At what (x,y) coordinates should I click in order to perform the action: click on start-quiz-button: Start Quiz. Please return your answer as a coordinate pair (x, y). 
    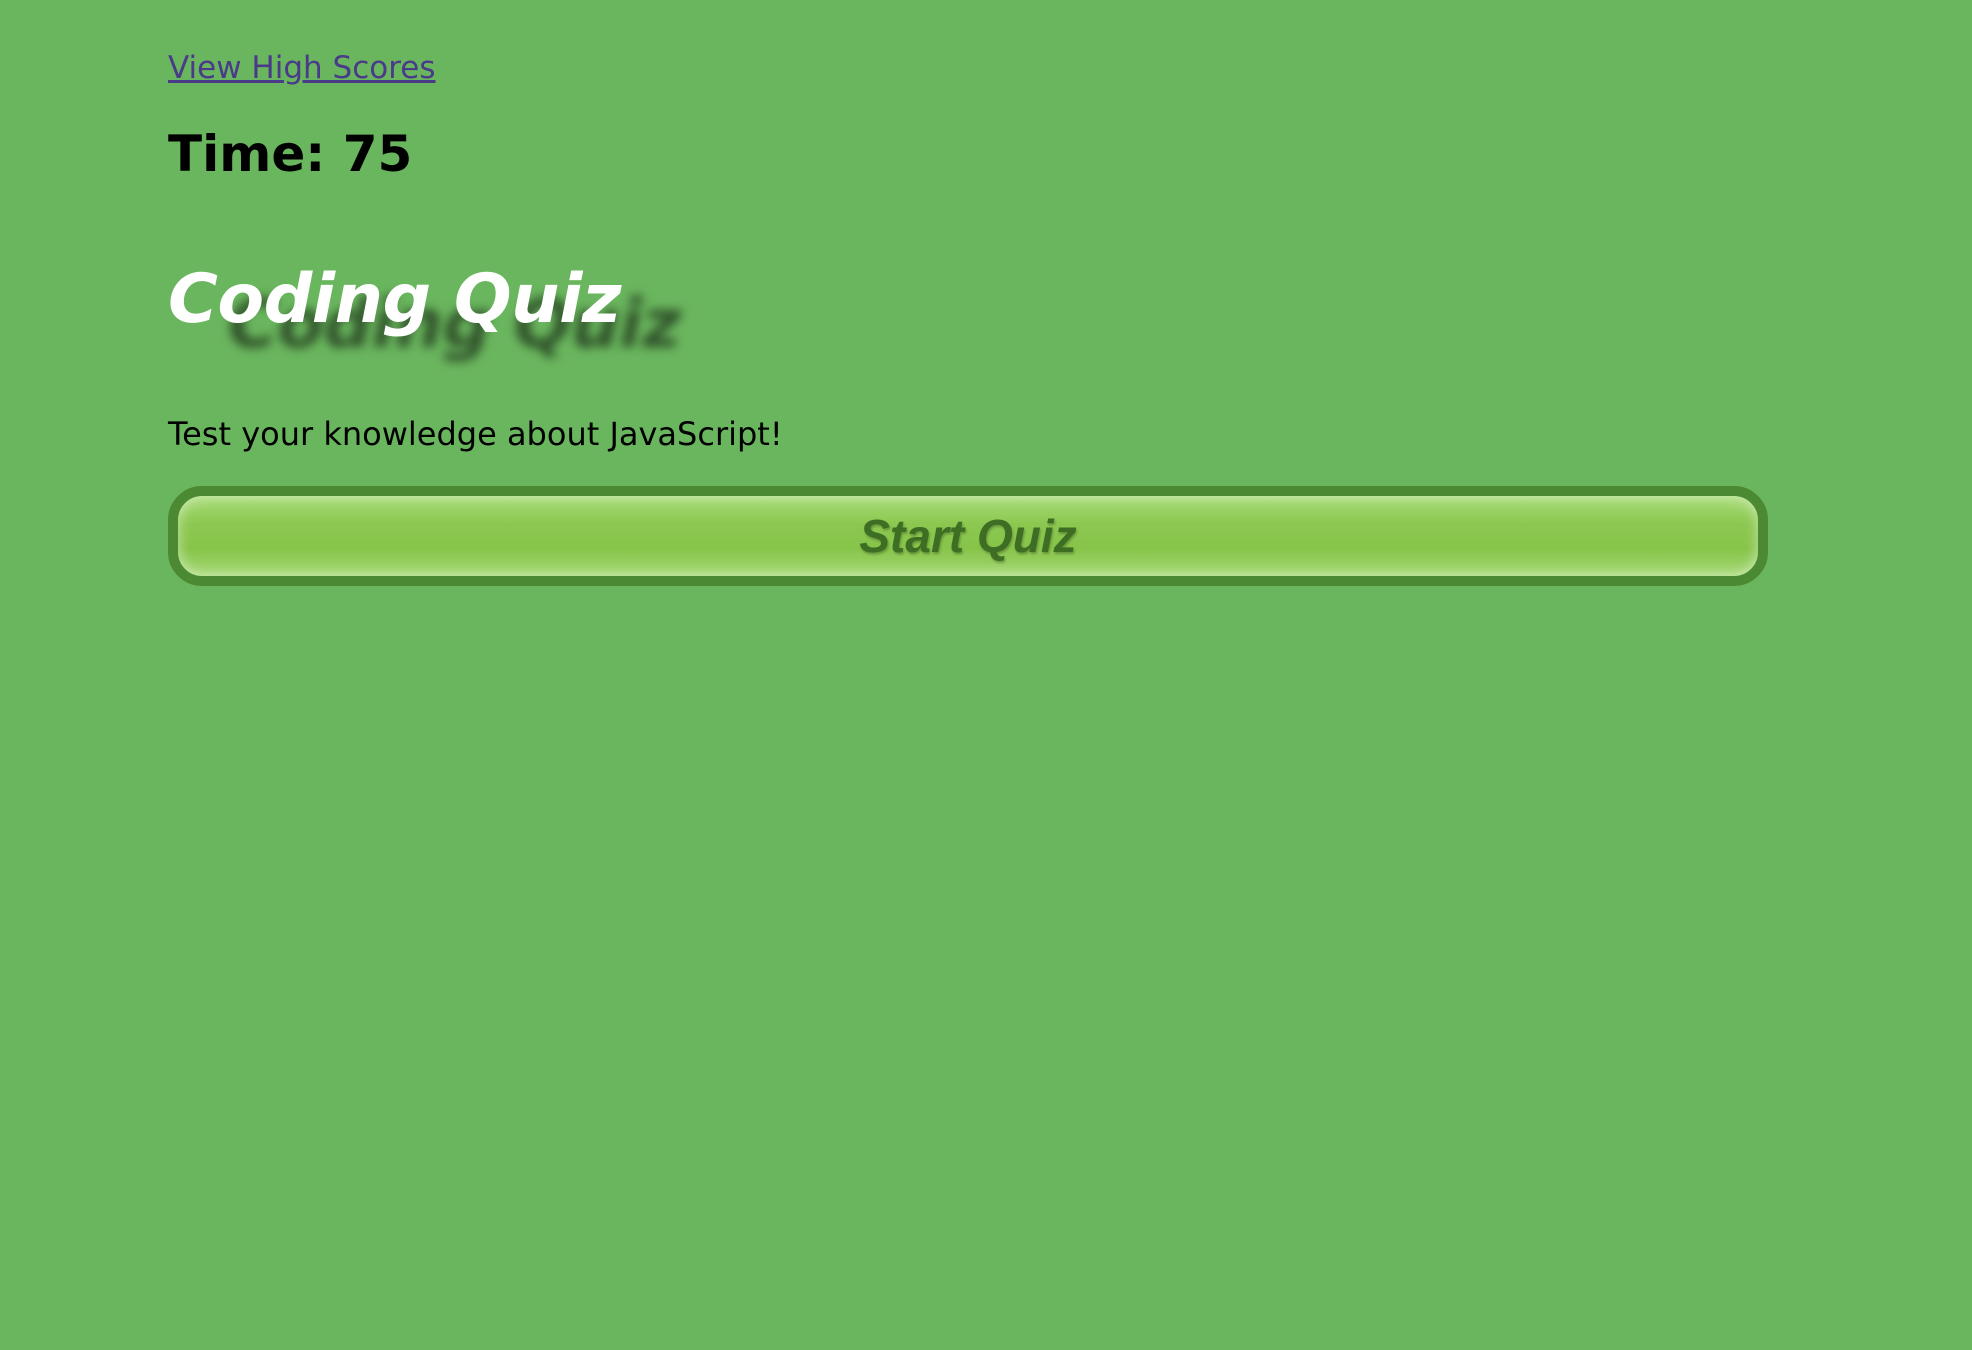
    Looking at the image, I should click on (968, 536).